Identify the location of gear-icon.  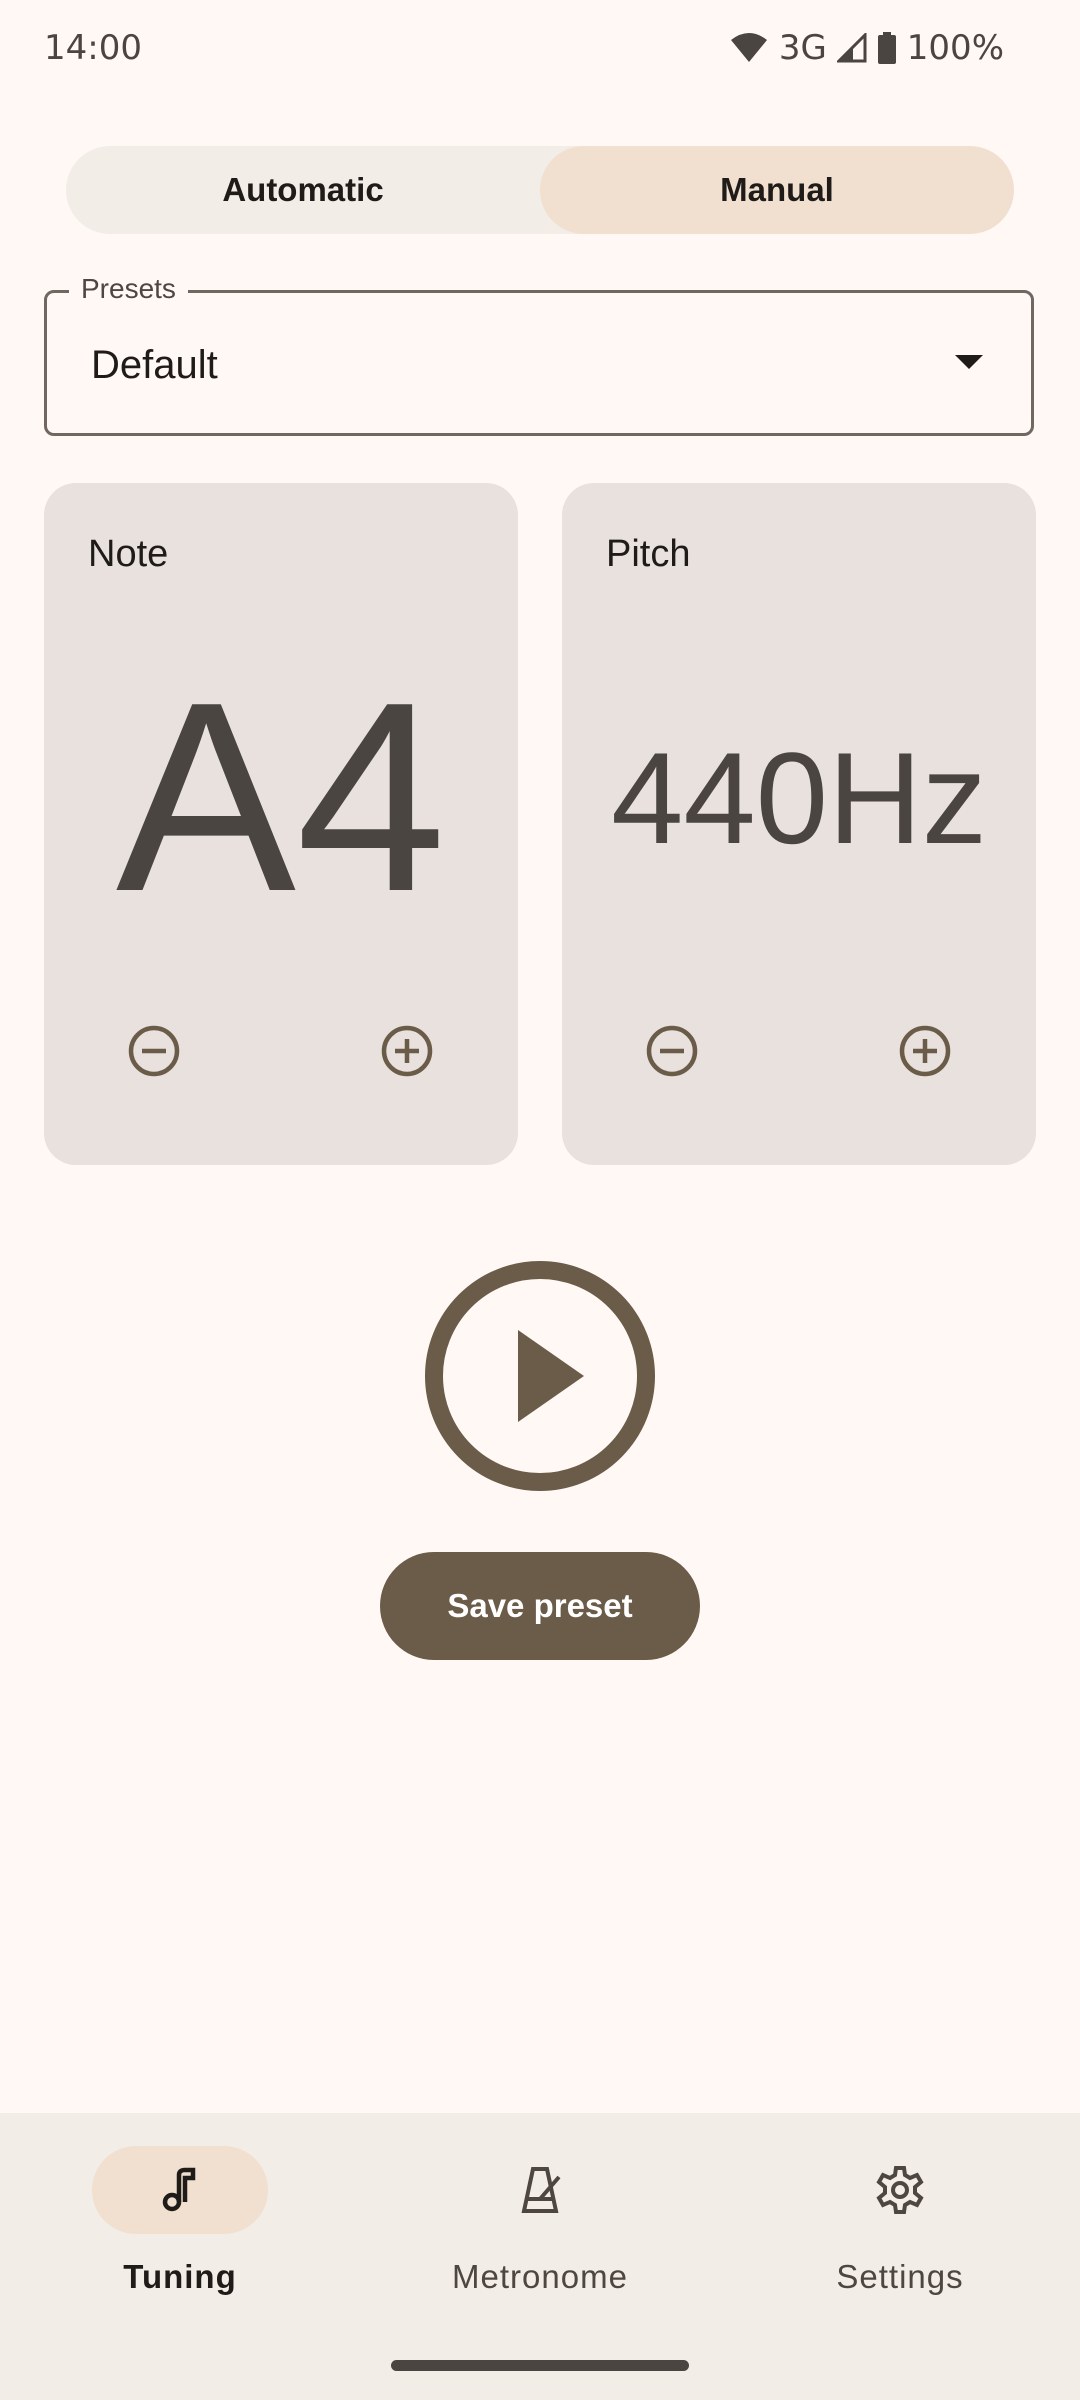
(900, 2190).